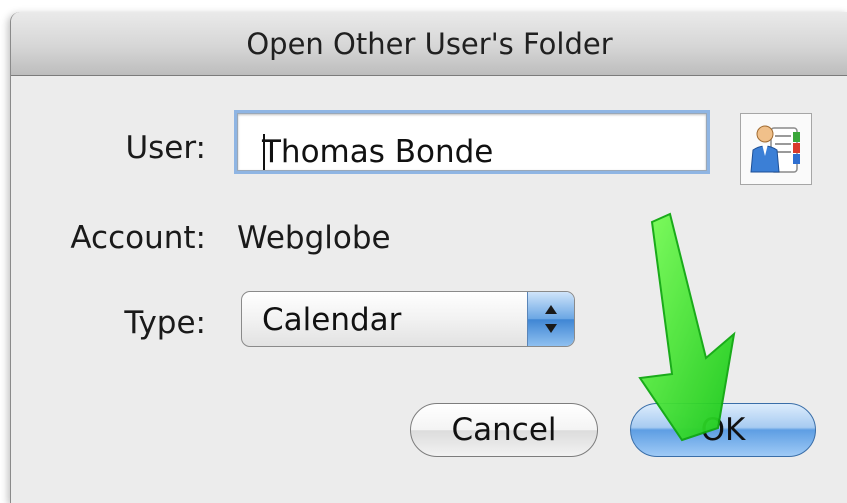 This screenshot has width=847, height=503. I want to click on dialog-title: Open Other User's Folder, so click(429, 44).